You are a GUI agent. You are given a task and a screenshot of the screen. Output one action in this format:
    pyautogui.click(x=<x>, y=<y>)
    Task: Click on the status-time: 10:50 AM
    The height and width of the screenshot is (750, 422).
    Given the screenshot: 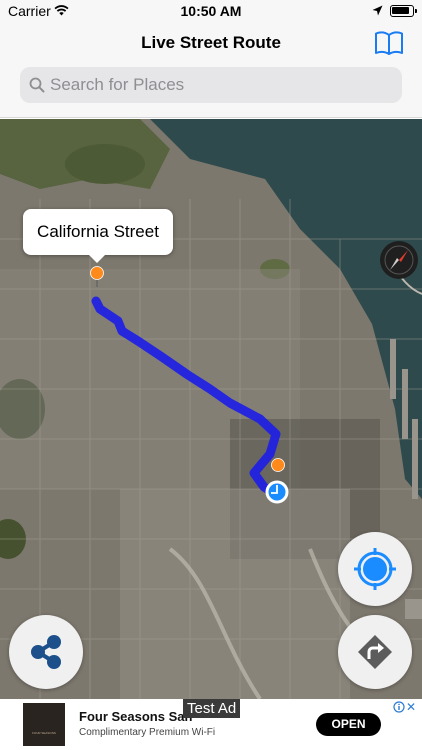 What is the action you would take?
    pyautogui.click(x=211, y=11)
    